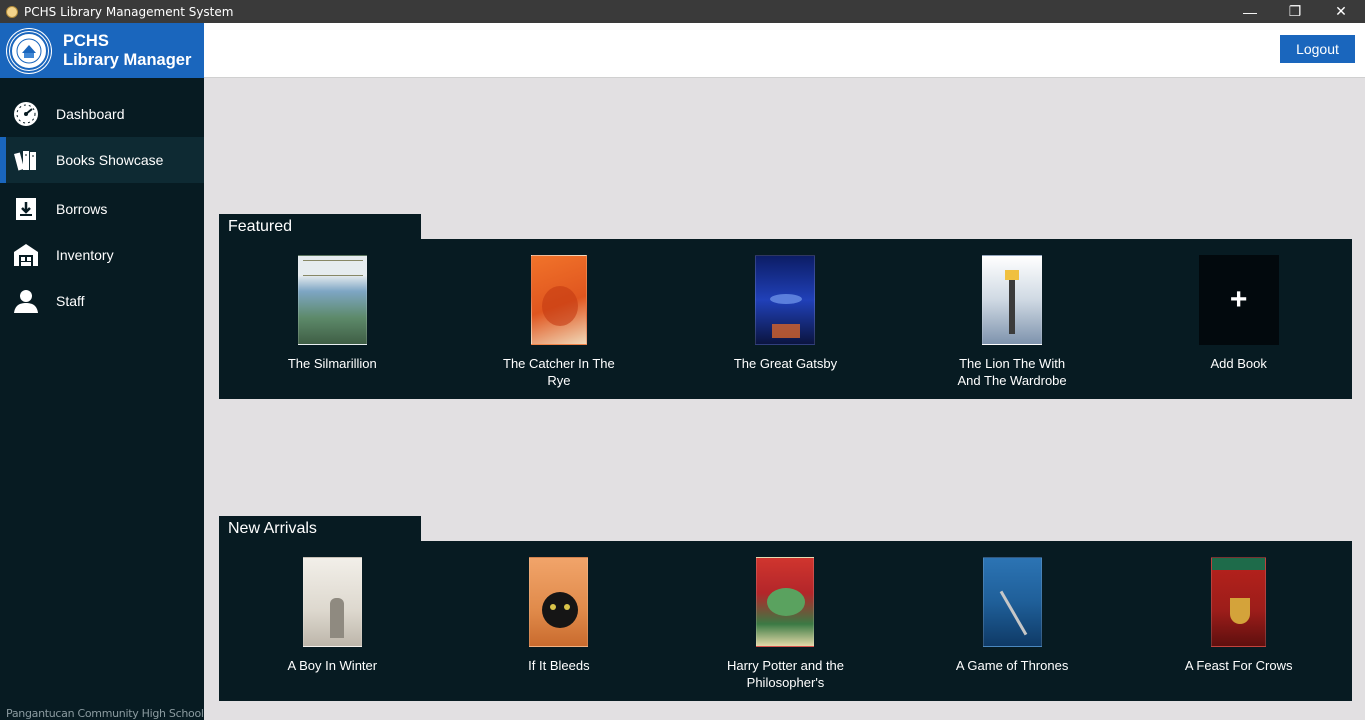 Image resolution: width=1365 pixels, height=720 pixels. What do you see at coordinates (82, 209) in the screenshot?
I see `sidebar-item-label: Borrows` at bounding box center [82, 209].